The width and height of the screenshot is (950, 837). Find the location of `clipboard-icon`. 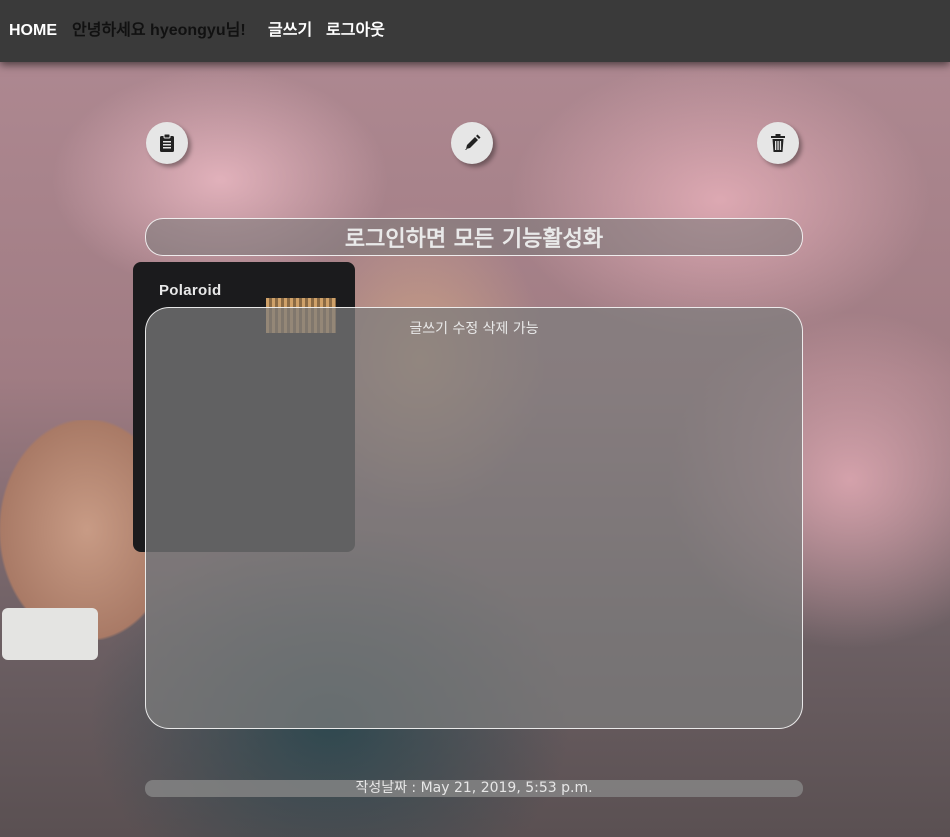

clipboard-icon is located at coordinates (167, 143).